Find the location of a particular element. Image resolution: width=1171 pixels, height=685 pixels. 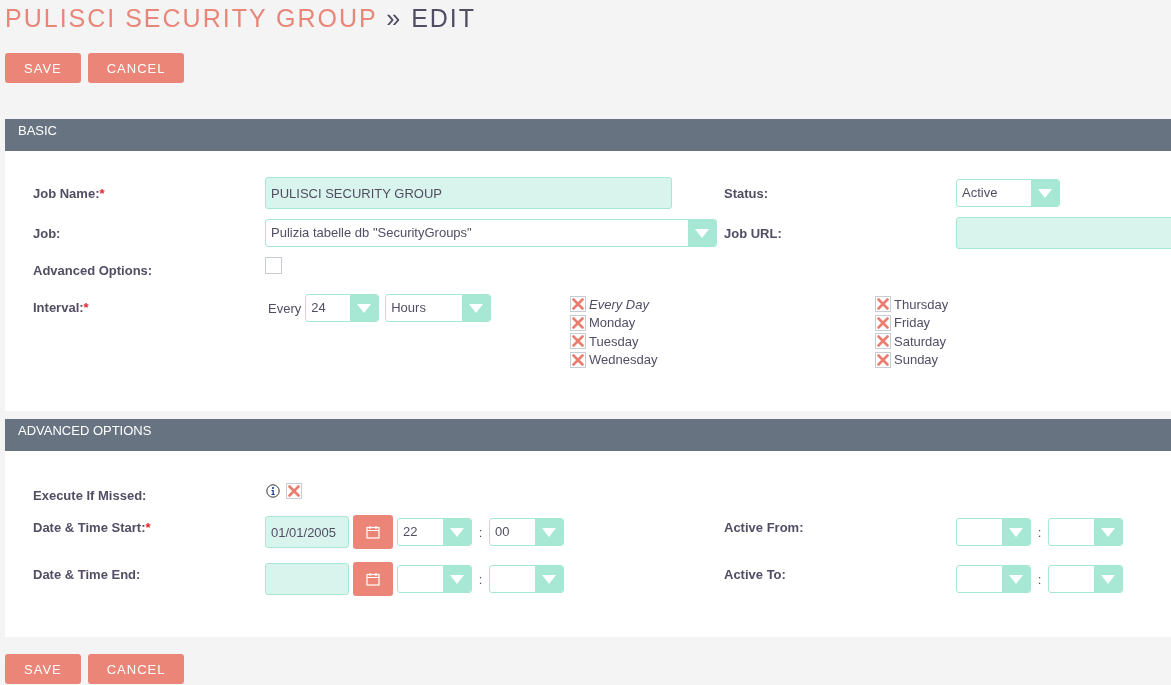

text-field: PULISCI SECURITY GROUP is located at coordinates (468, 193).